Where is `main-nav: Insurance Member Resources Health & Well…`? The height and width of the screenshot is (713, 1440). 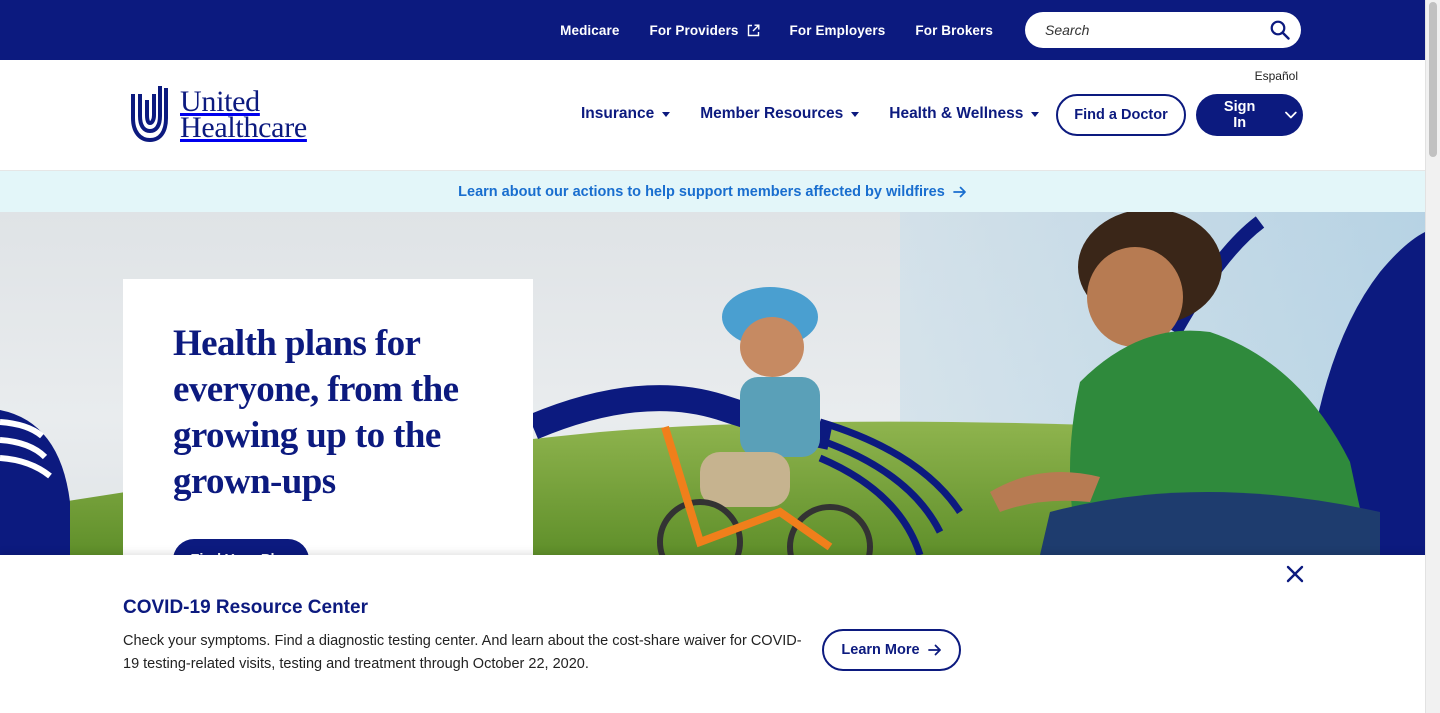 main-nav: Insurance Member Resources Health & Well… is located at coordinates (810, 114).